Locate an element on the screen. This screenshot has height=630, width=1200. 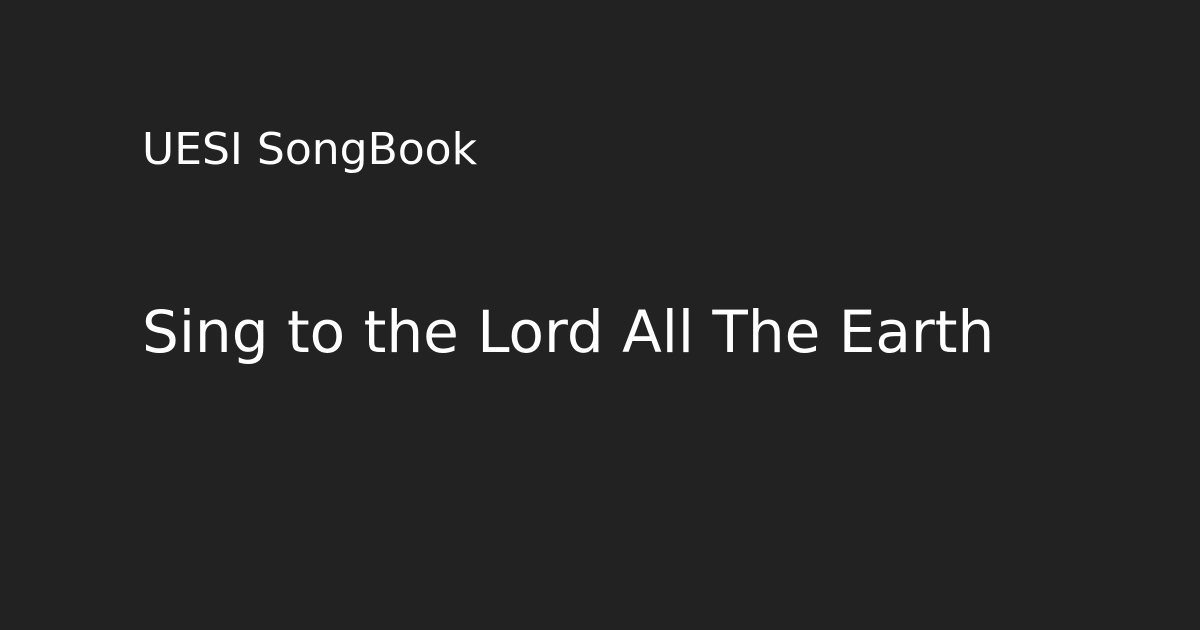
page-title: Sing to the Lord All The Earth is located at coordinates (568, 332).